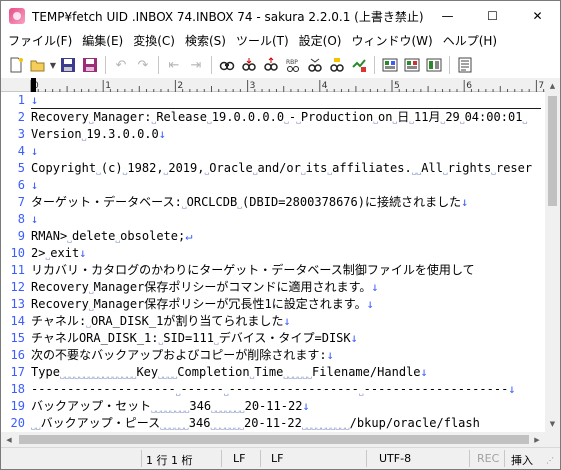  Describe the element at coordinates (121, 65) in the screenshot. I see `undo-icon: ↶` at that location.